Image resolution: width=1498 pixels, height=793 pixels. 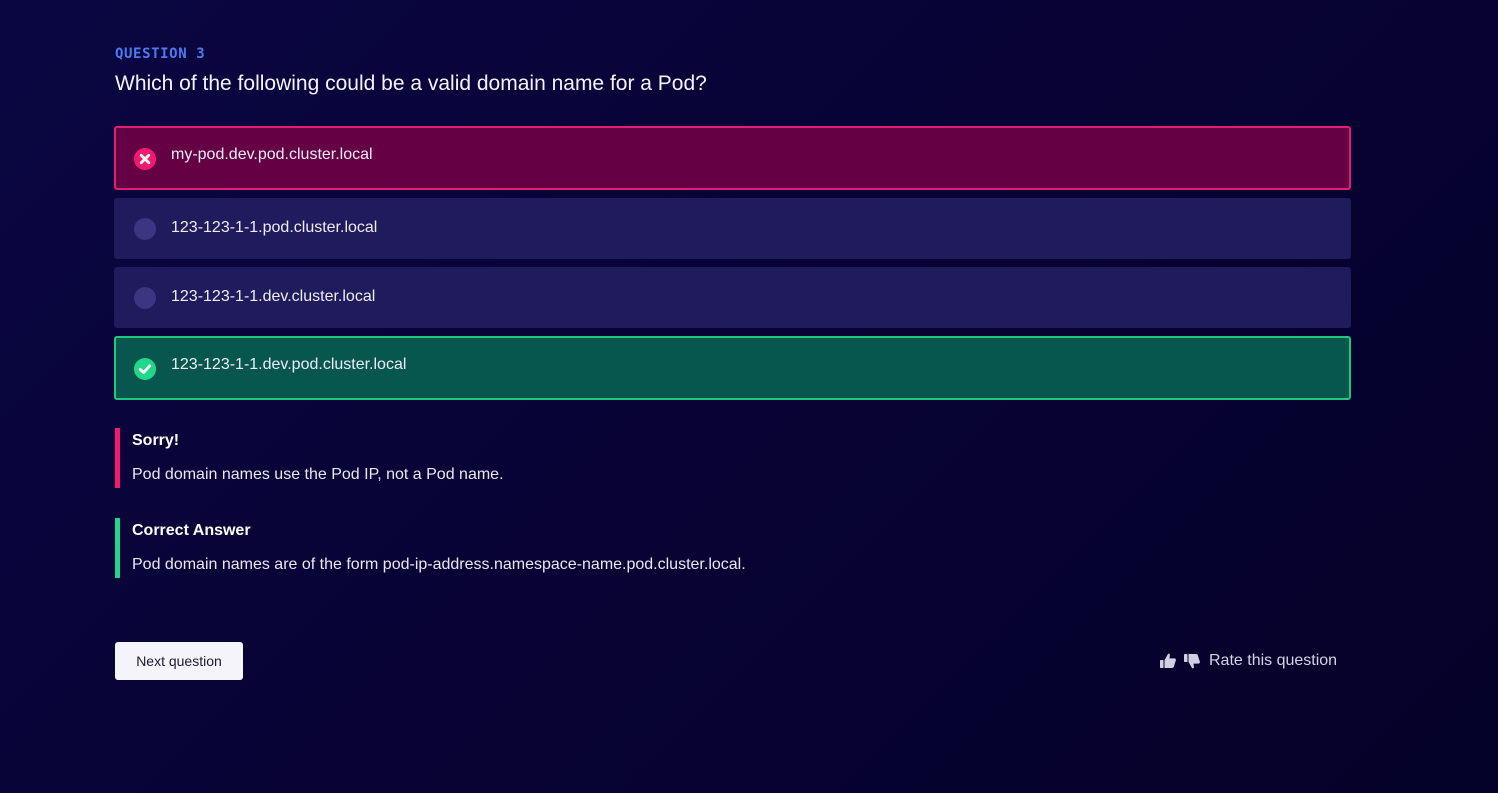 I want to click on rate-question: Rate this question, so click(x=1248, y=661).